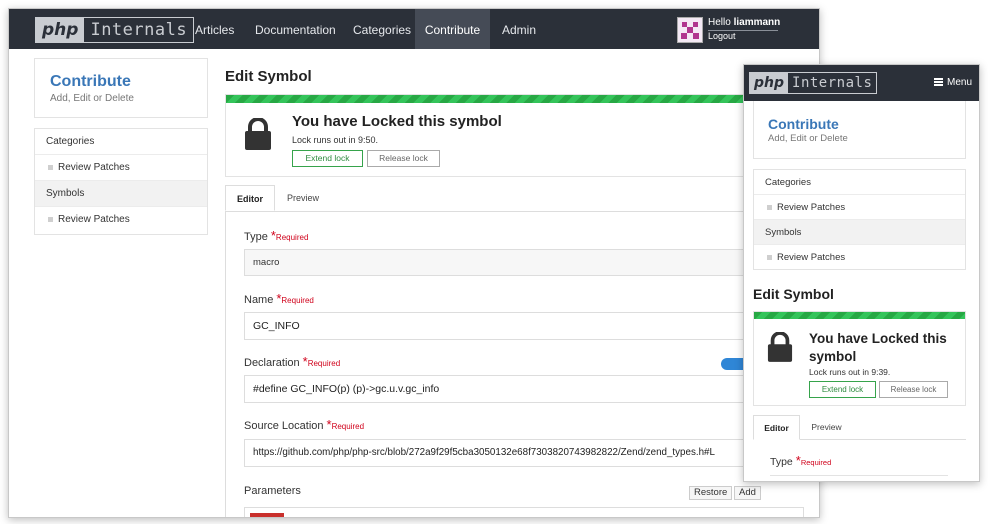  I want to click on mobile-lock-title-line-2: symbol, so click(833, 356).